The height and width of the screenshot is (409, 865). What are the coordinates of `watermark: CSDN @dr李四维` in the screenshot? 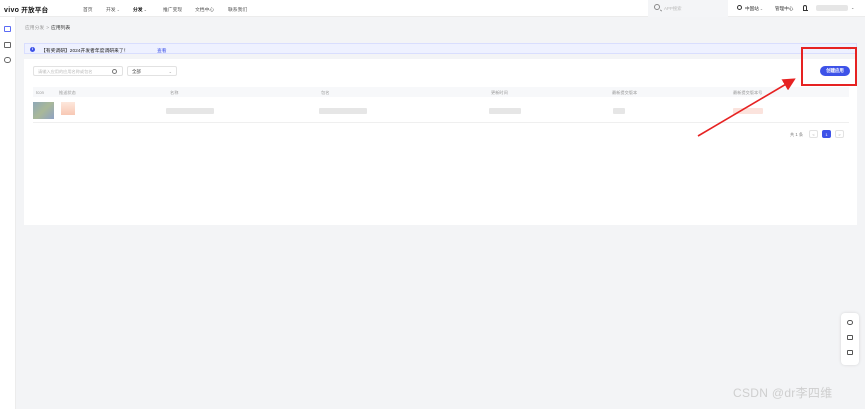 It's located at (783, 393).